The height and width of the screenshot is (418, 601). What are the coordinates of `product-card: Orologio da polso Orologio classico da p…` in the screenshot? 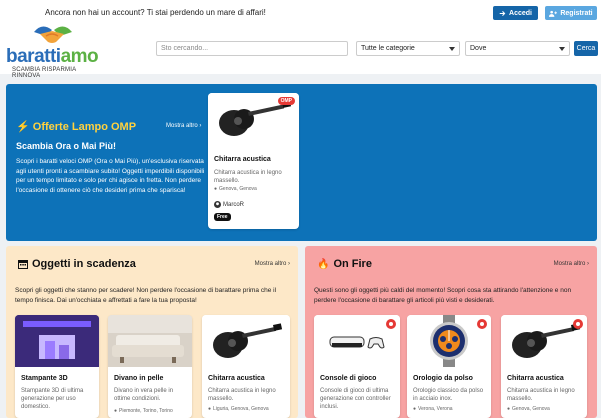 It's located at (449, 366).